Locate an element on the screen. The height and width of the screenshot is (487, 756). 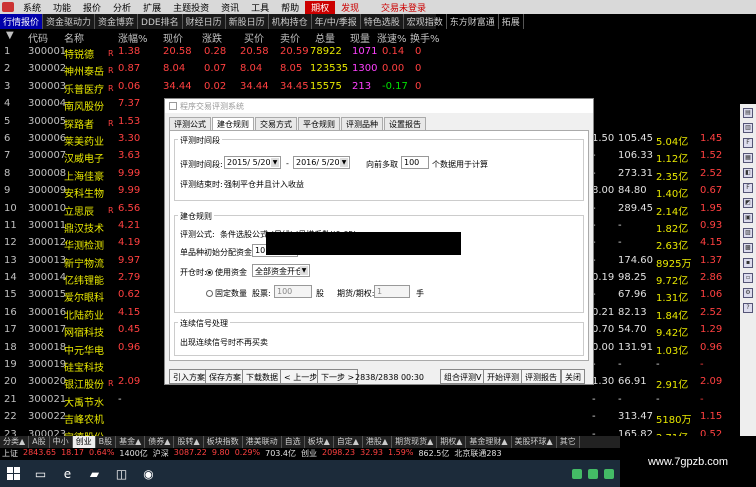
tab-ipo-calendar: 新股日历 is located at coordinates (247, 21).